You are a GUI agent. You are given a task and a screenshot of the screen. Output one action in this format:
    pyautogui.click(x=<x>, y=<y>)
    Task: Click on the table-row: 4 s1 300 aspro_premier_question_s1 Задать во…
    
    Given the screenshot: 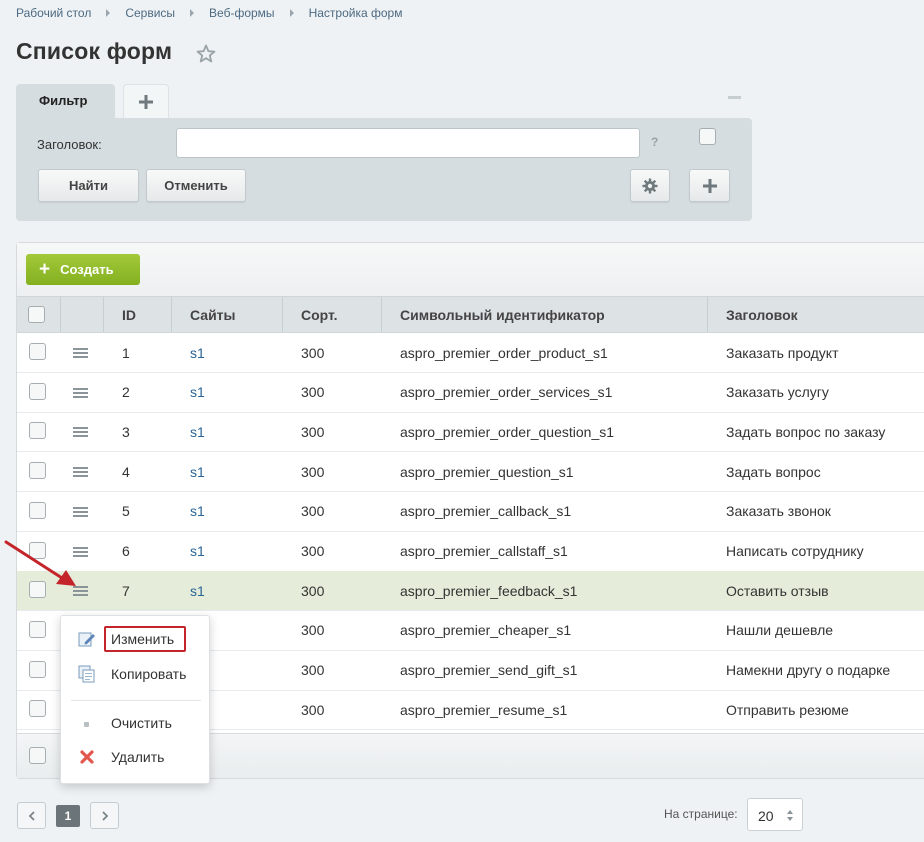 What is the action you would take?
    pyautogui.click(x=470, y=472)
    